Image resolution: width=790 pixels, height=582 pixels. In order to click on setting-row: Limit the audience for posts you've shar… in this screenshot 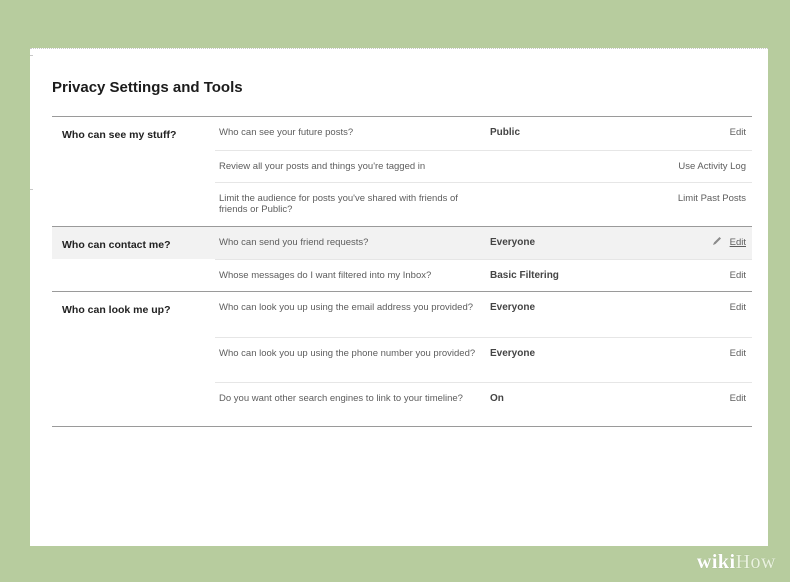, I will do `click(483, 204)`.